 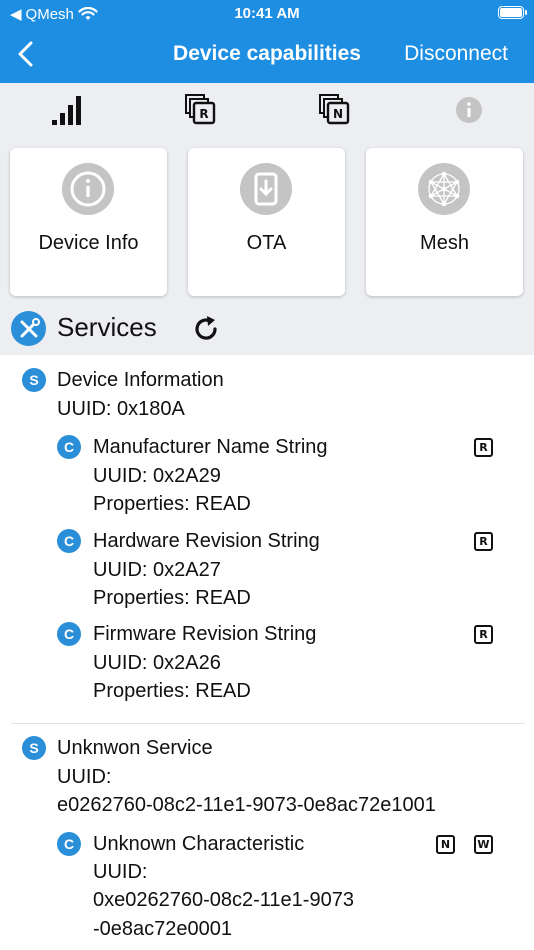 What do you see at coordinates (223, 900) in the screenshot?
I see `characteristic-uuid-line1: 0xe0262760-08c2-11e1-9073` at bounding box center [223, 900].